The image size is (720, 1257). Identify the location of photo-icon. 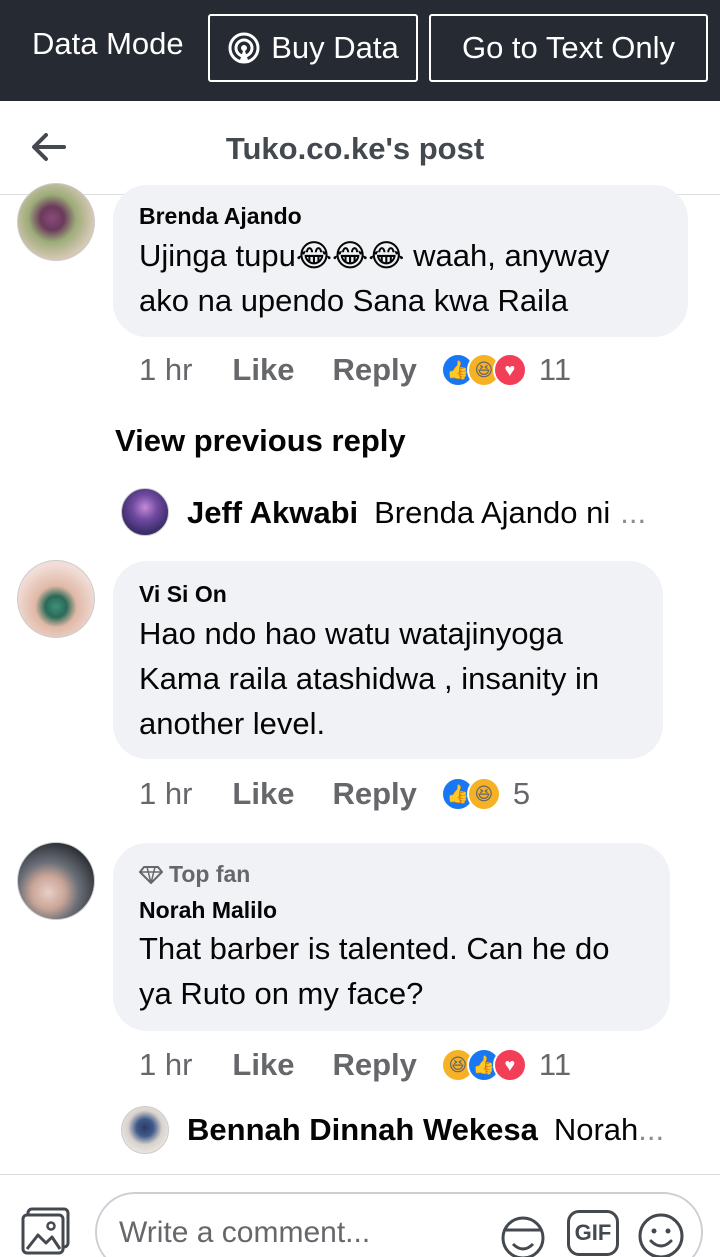
(46, 1231).